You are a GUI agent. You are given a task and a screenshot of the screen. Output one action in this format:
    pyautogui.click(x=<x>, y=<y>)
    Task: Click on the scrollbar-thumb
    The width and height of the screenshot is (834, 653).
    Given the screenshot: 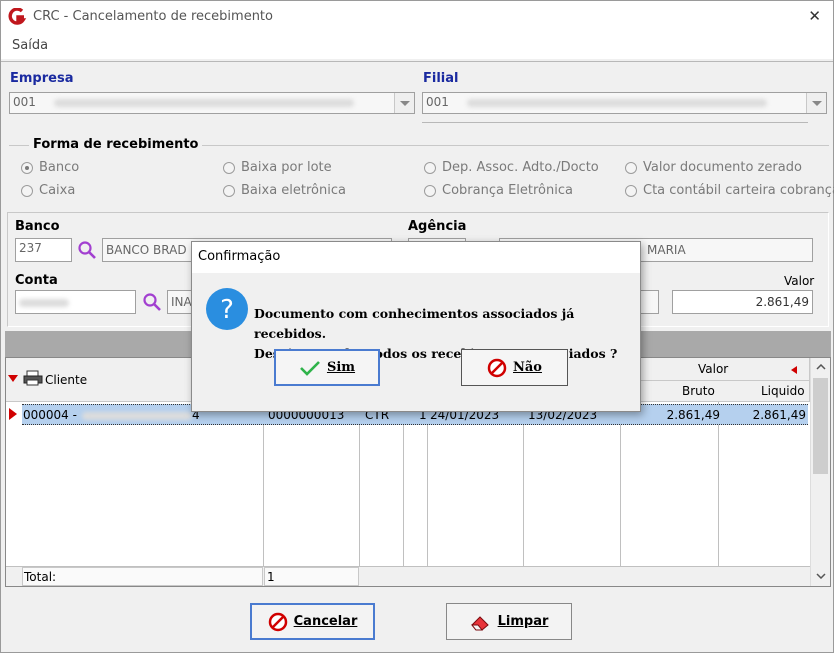 What is the action you would take?
    pyautogui.click(x=820, y=426)
    